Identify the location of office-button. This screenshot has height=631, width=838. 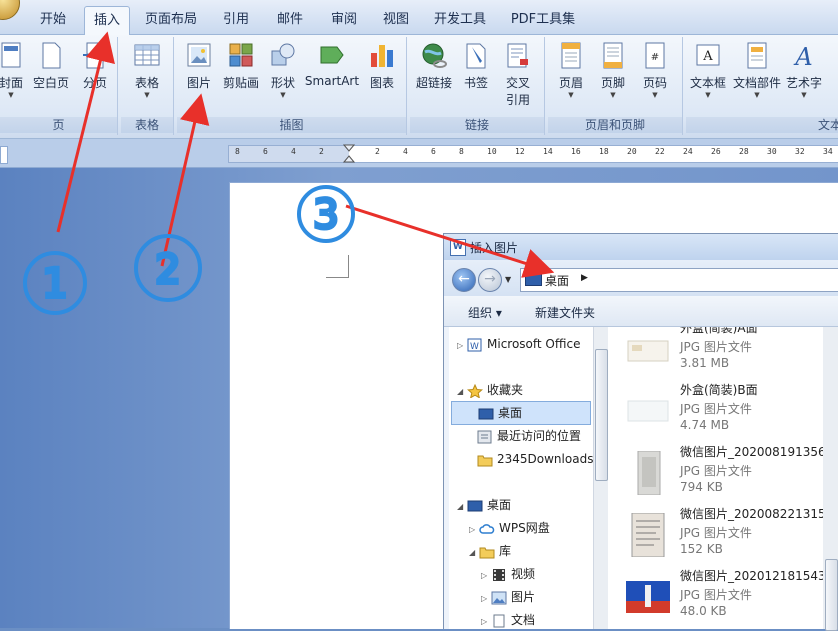
(10, 10).